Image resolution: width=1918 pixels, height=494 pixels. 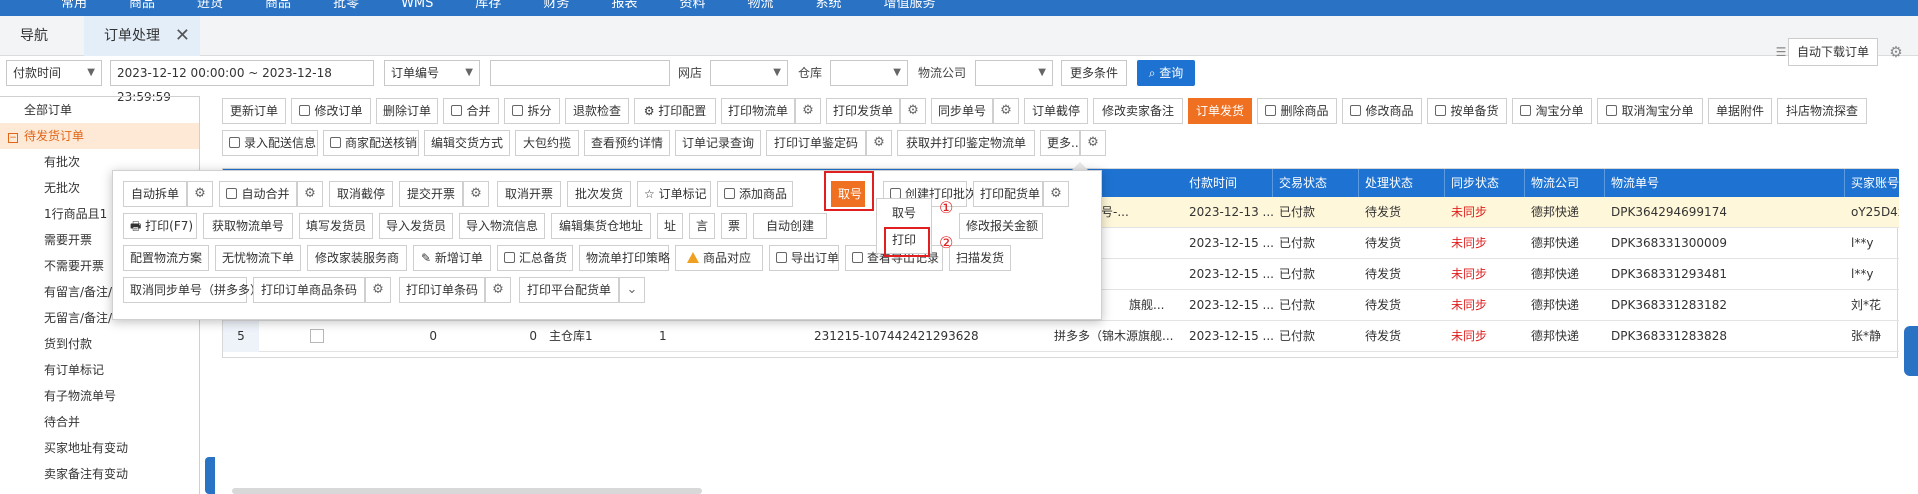 What do you see at coordinates (166, 258) in the screenshot?
I see `config-logistics-plan-button: 配置物流方案` at bounding box center [166, 258].